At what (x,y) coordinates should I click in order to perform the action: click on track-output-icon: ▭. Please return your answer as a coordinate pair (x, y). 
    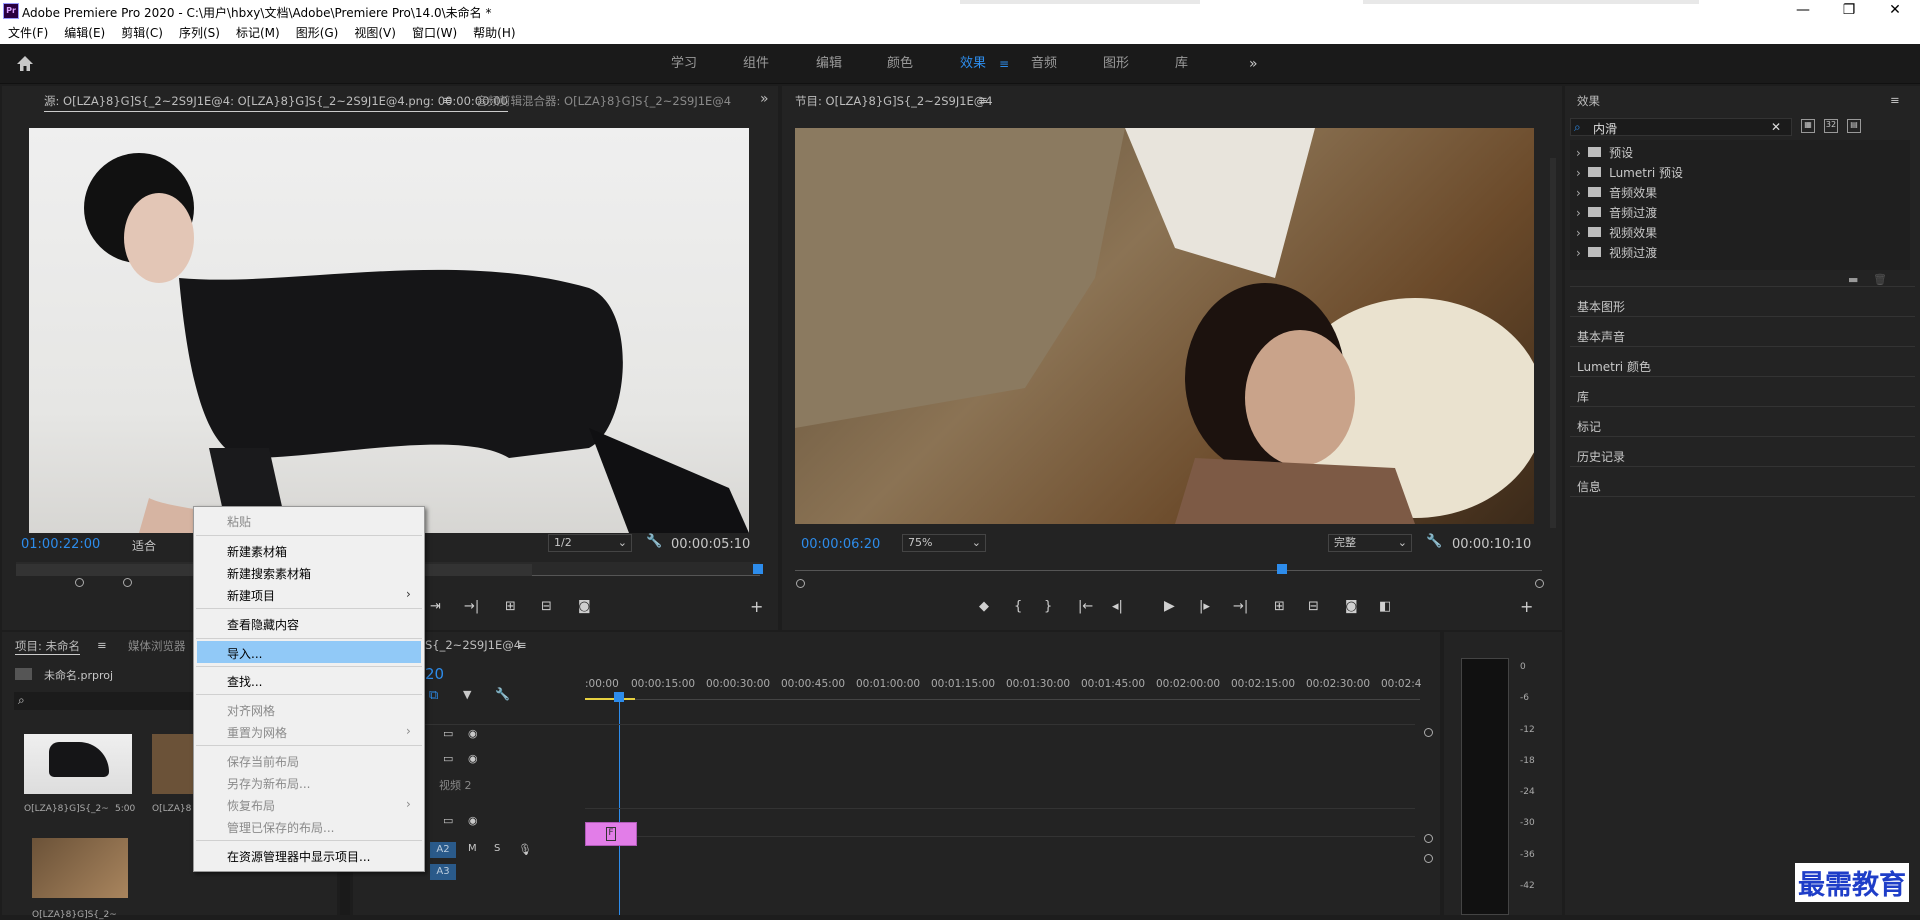
    Looking at the image, I should click on (448, 733).